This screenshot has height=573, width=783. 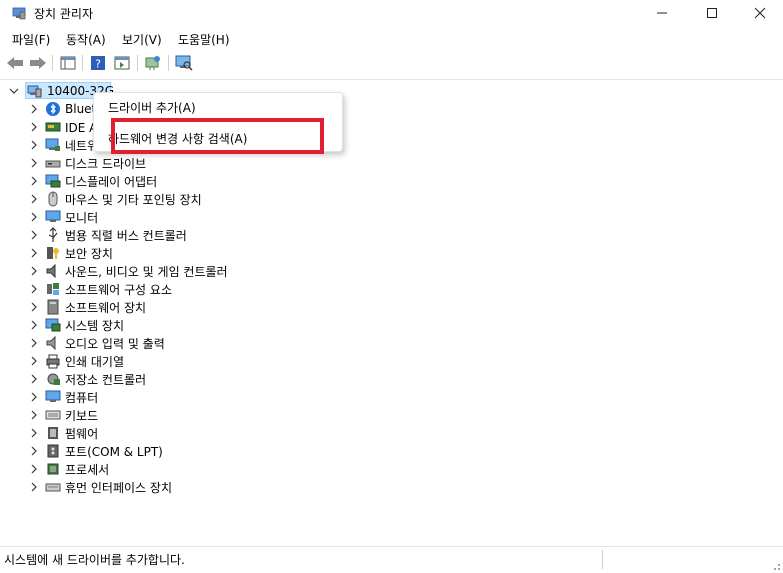 What do you see at coordinates (53, 216) in the screenshot?
I see `monitor-icon` at bounding box center [53, 216].